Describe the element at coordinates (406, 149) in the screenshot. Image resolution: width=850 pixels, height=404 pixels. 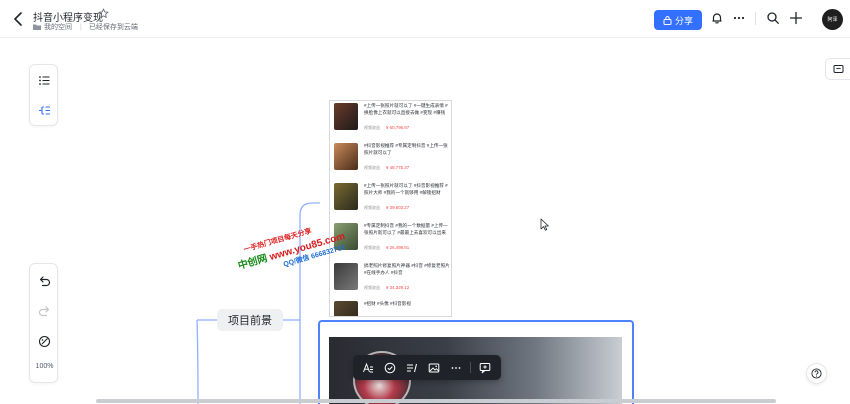
I see `video-caption: #抖音影视推荐 #专属定制抖音 #上传一张照片就可以了` at that location.